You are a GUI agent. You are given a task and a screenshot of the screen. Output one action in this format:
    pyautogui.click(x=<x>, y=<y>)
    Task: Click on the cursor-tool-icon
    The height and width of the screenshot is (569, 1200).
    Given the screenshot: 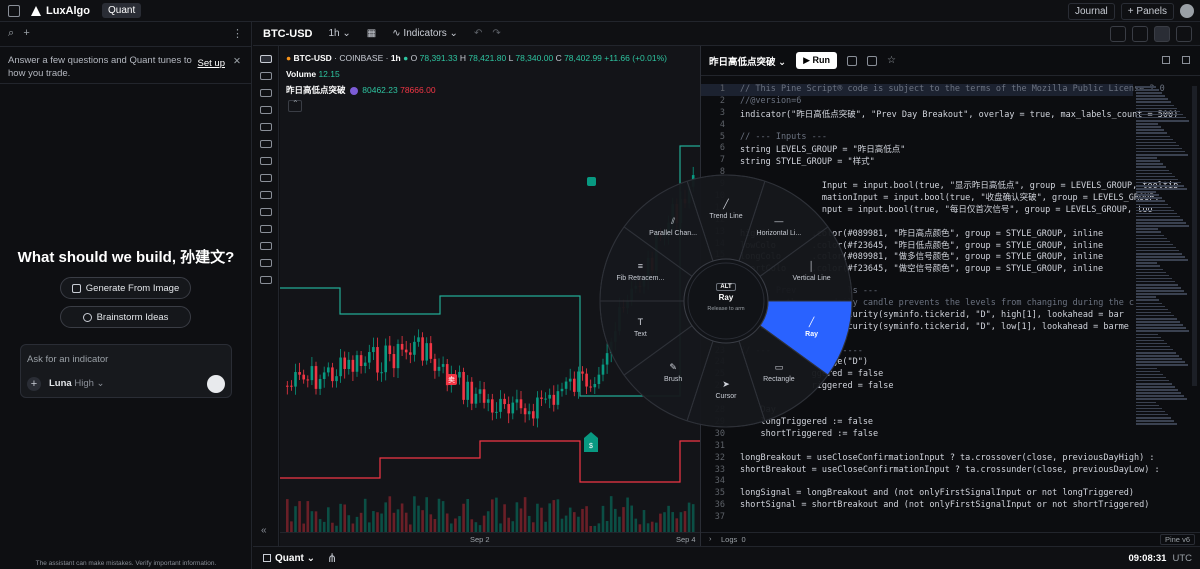 What is the action you would take?
    pyautogui.click(x=265, y=59)
    